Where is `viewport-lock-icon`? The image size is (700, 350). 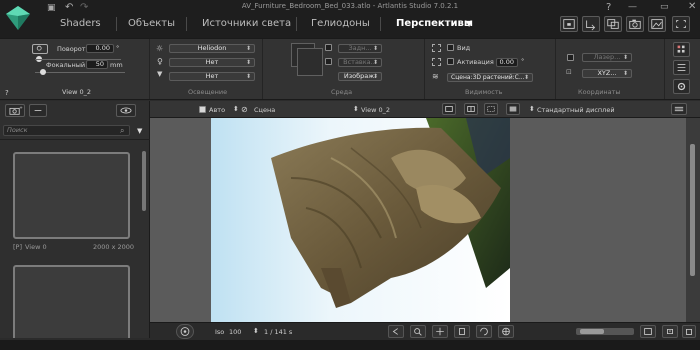 viewport-lock-icon is located at coordinates (689, 331).